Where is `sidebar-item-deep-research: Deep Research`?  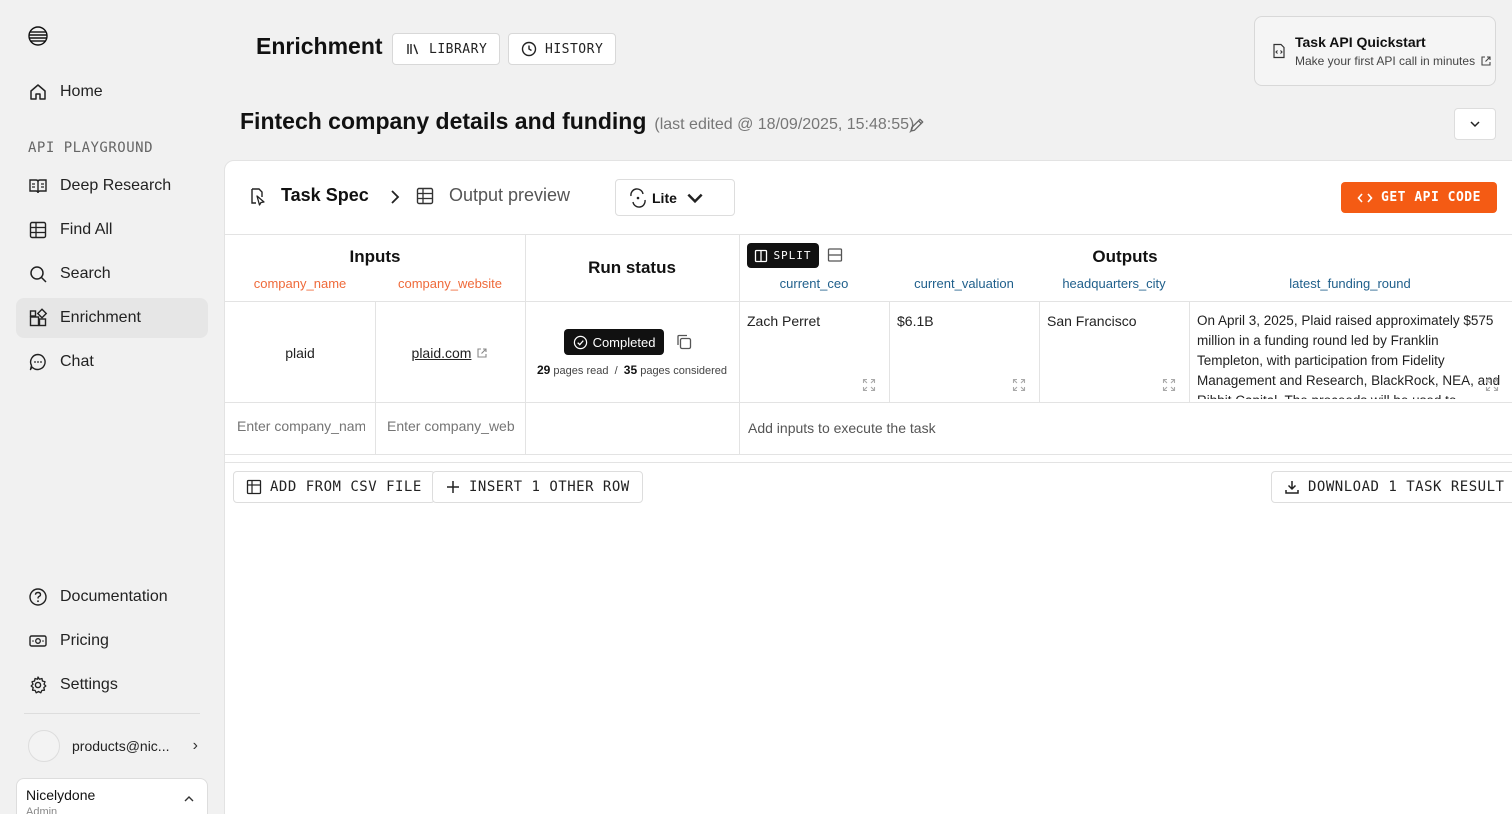
sidebar-item-deep-research: Deep Research is located at coordinates (112, 186).